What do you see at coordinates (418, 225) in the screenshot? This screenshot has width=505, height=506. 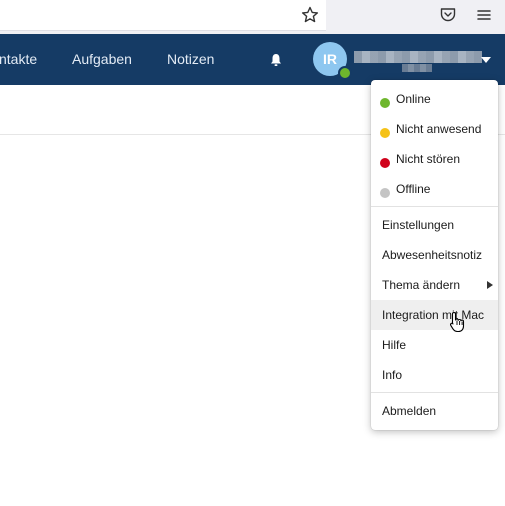 I see `menu-item-label: Einstellungen` at bounding box center [418, 225].